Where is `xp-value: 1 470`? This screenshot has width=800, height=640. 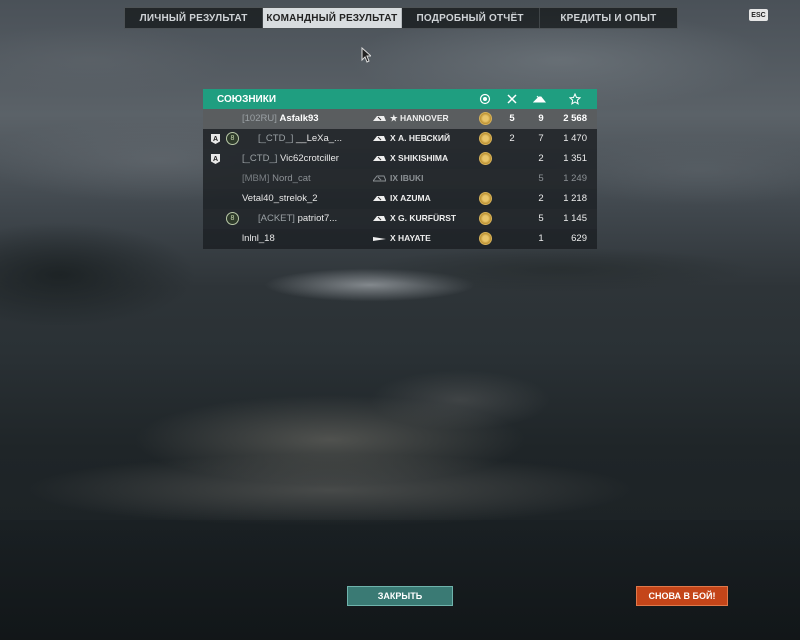
xp-value: 1 470 is located at coordinates (575, 138).